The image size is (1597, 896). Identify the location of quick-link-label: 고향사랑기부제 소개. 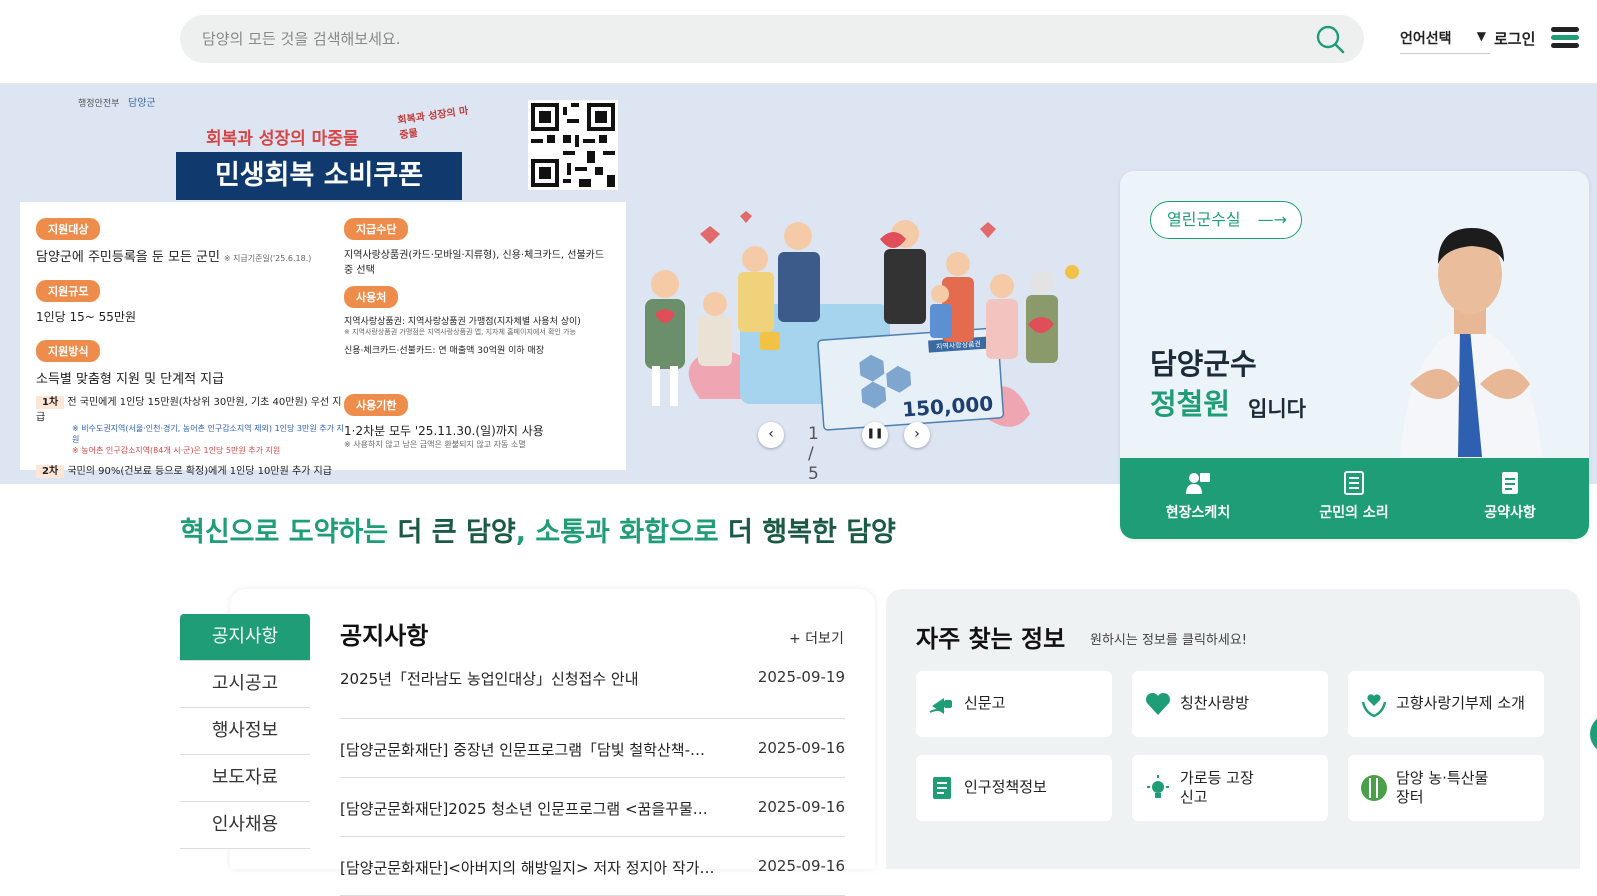
(1460, 703).